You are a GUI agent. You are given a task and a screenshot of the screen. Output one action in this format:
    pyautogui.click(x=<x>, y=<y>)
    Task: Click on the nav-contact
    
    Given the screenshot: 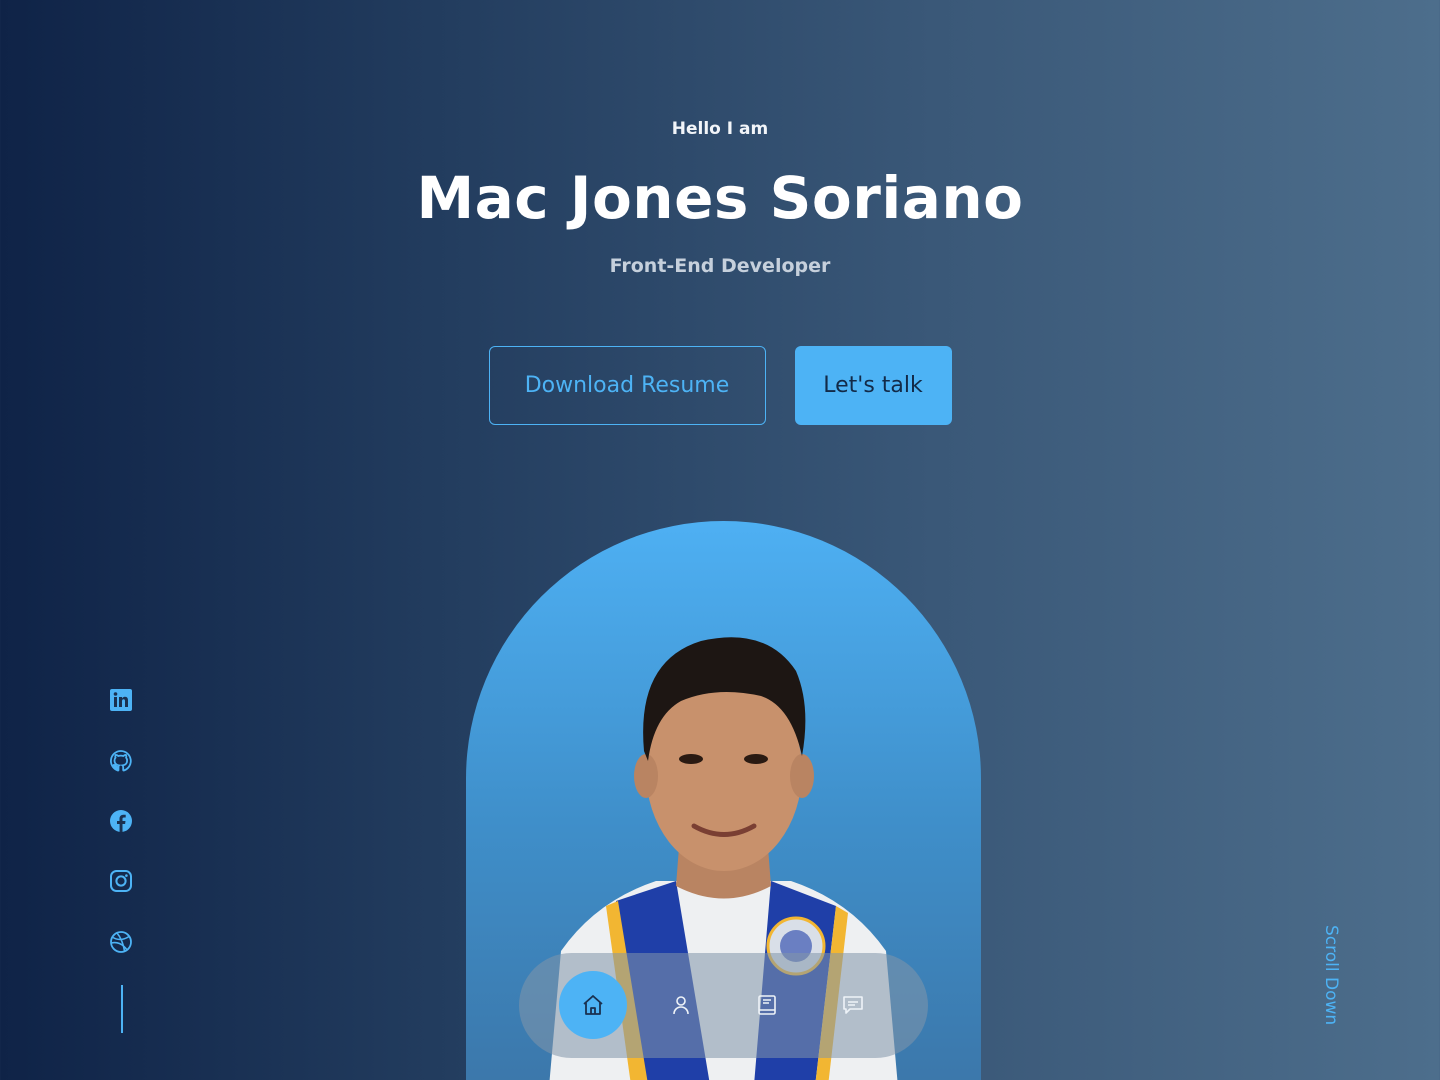 What is the action you would take?
    pyautogui.click(x=853, y=1005)
    